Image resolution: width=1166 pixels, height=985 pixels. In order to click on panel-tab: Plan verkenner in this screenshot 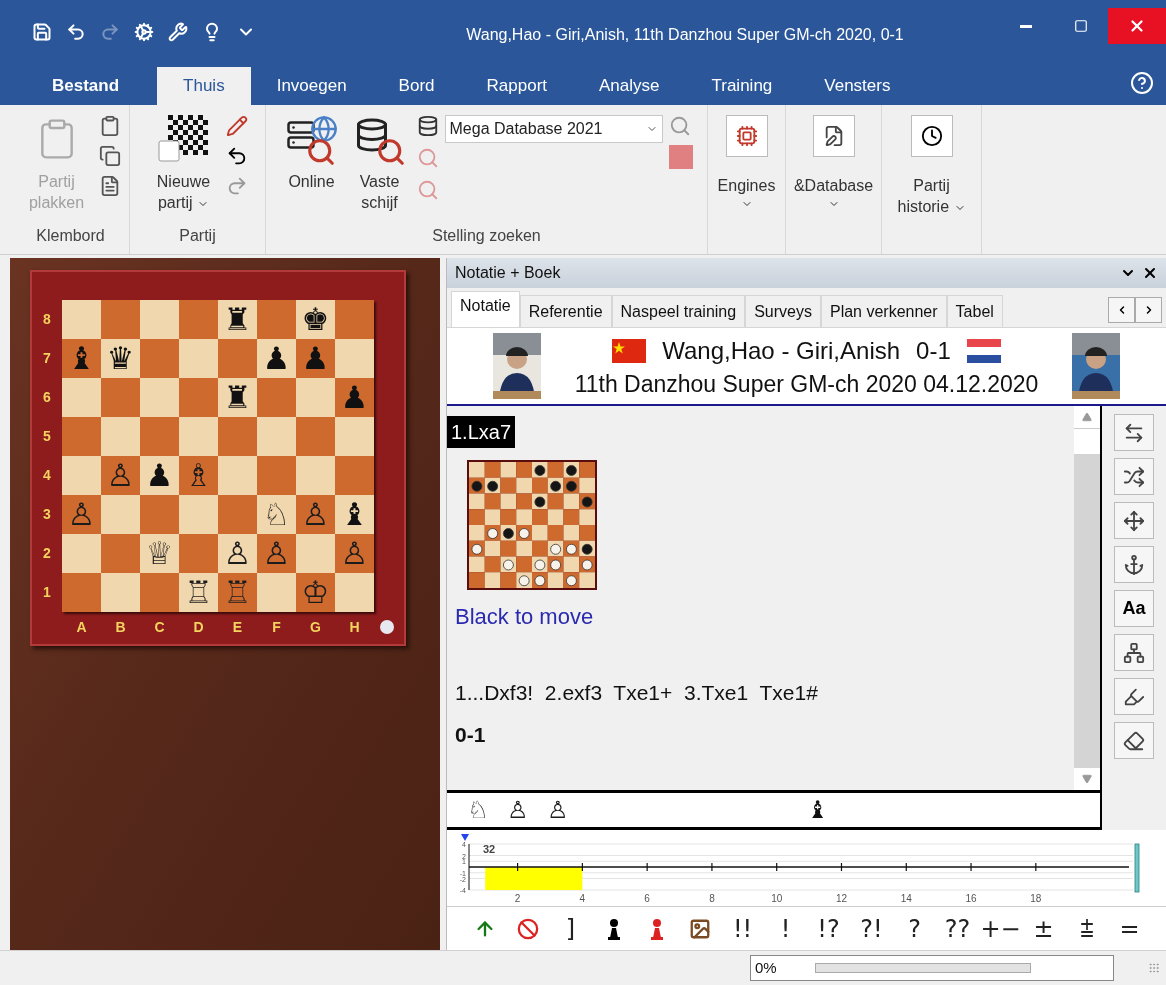, I will do `click(883, 311)`.